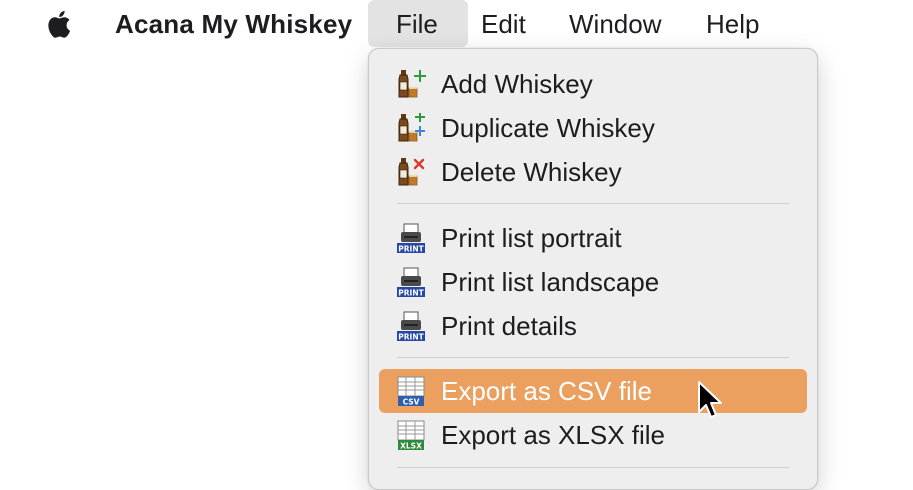 This screenshot has width=913, height=490. Describe the element at coordinates (411, 435) in the screenshot. I see `xlsx-export-icon: XLSX` at that location.